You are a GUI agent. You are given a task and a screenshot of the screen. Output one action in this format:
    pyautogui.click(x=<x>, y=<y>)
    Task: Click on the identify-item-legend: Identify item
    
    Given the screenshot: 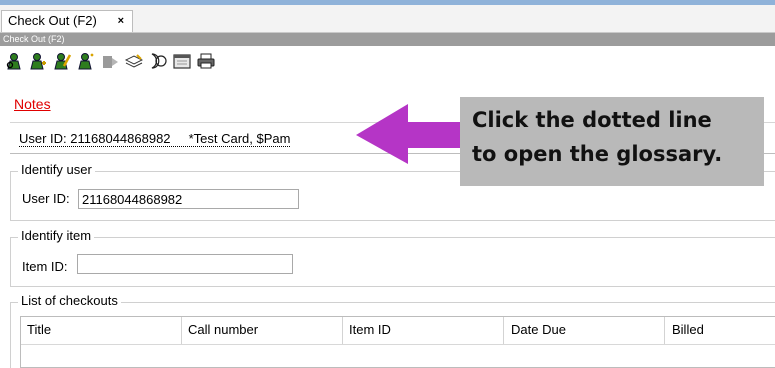 What is the action you would take?
    pyautogui.click(x=56, y=235)
    